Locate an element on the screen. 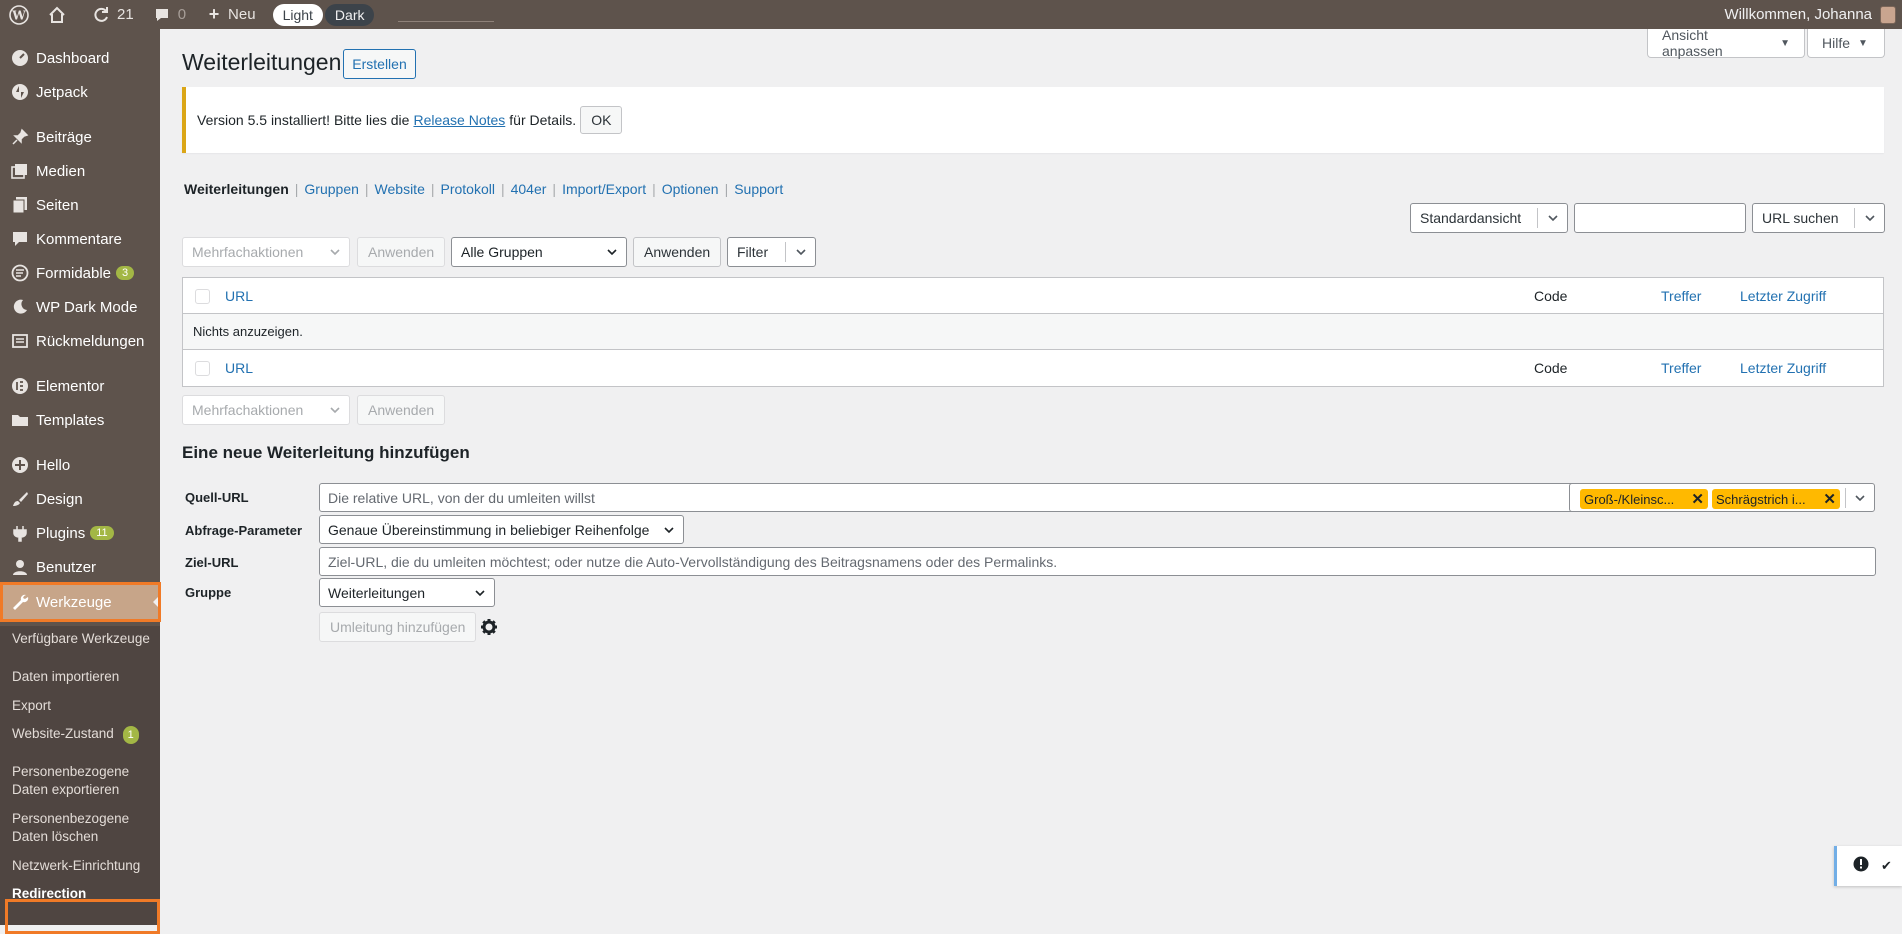 Image resolution: width=1902 pixels, height=934 pixels. refresh-icon is located at coordinates (101, 15).